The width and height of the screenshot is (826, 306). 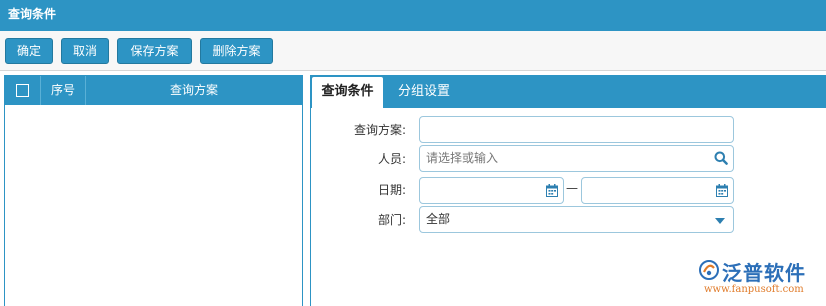 I want to click on person-input: 请选择或输入, so click(x=576, y=158).